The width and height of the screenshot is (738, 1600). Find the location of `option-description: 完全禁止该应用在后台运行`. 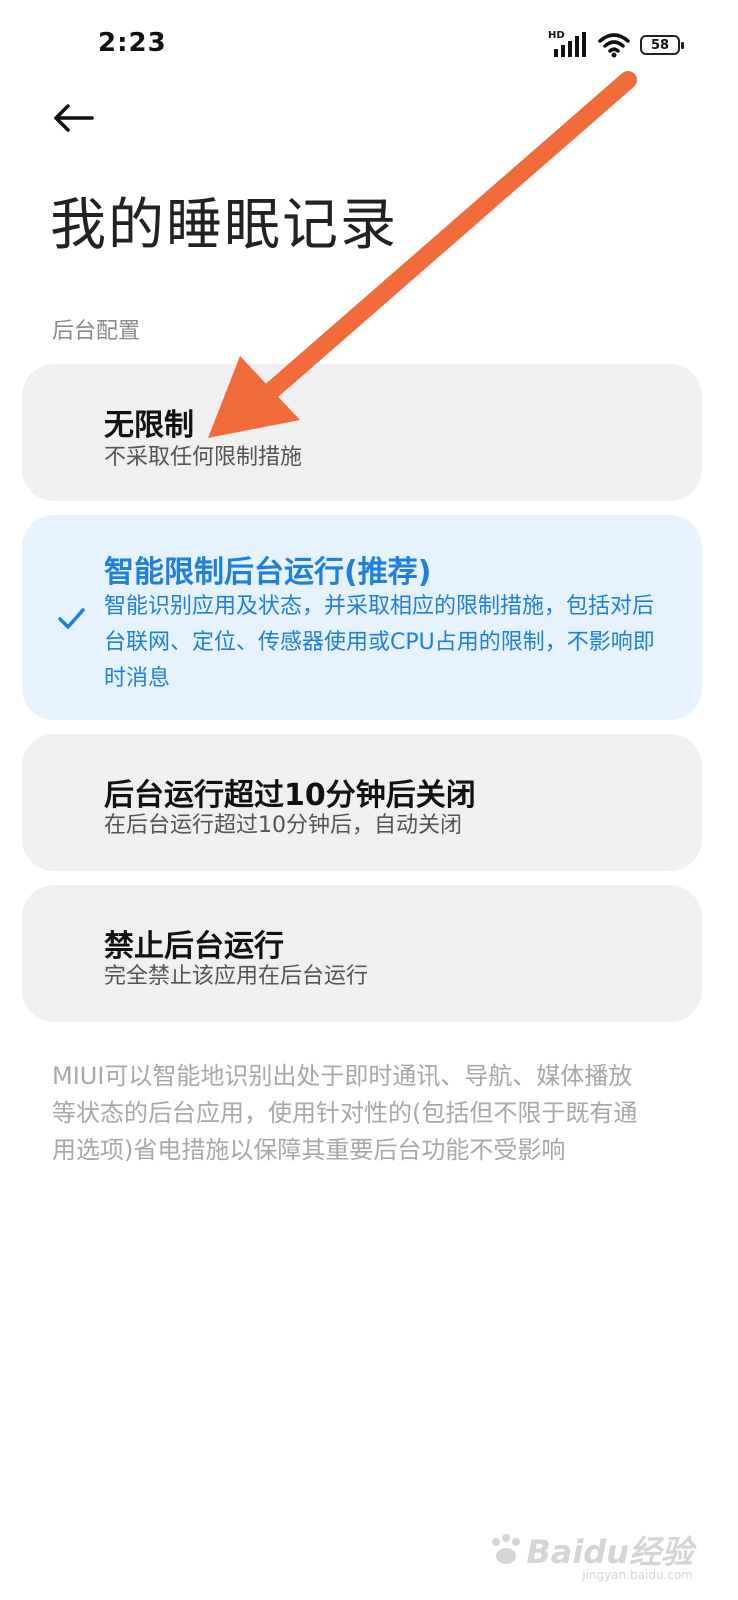

option-description: 完全禁止该应用在后台运行 is located at coordinates (236, 976).